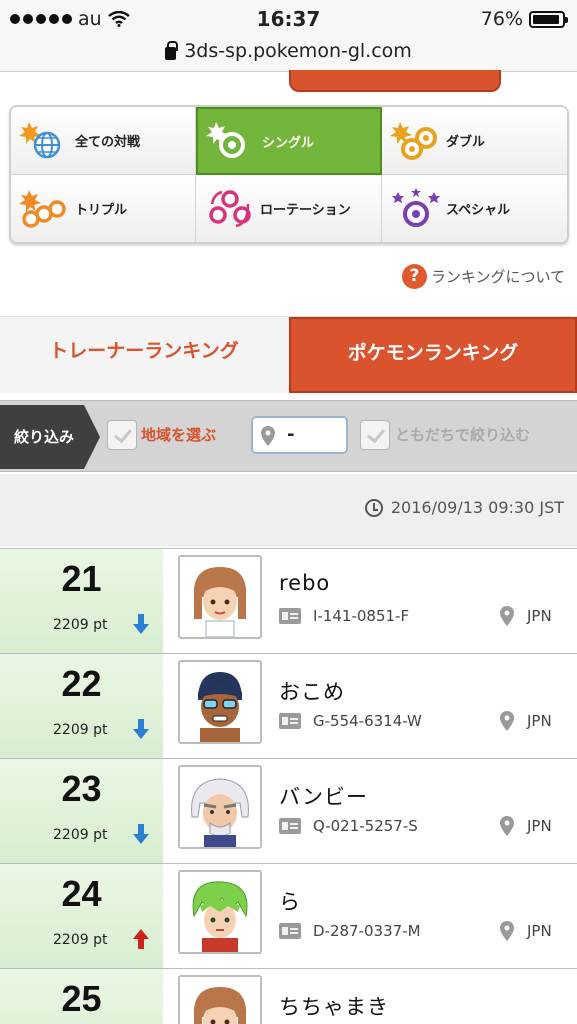  I want to click on ranking-row: 25 ちちゃまき, so click(288, 996).